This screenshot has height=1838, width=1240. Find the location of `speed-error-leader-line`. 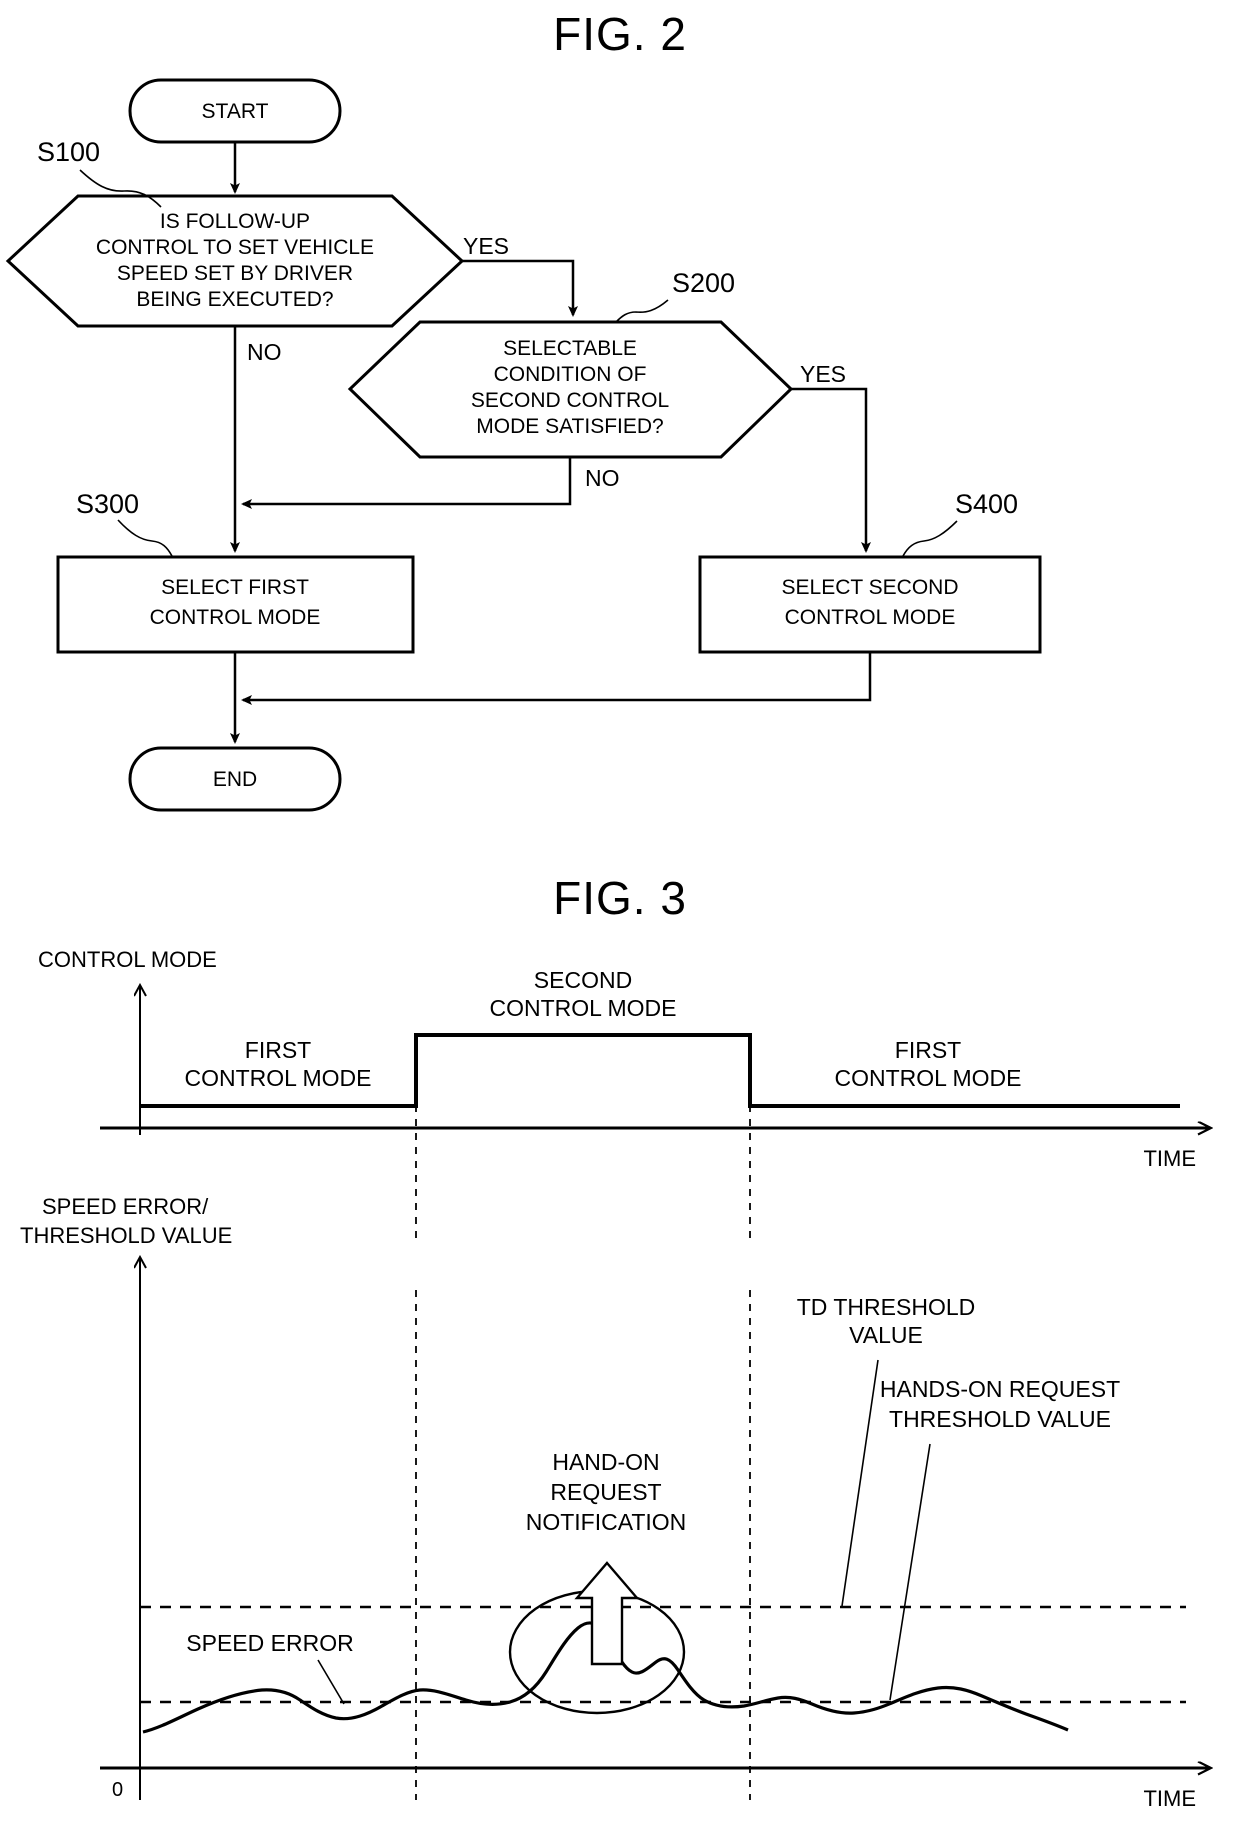

speed-error-leader-line is located at coordinates (331, 1682).